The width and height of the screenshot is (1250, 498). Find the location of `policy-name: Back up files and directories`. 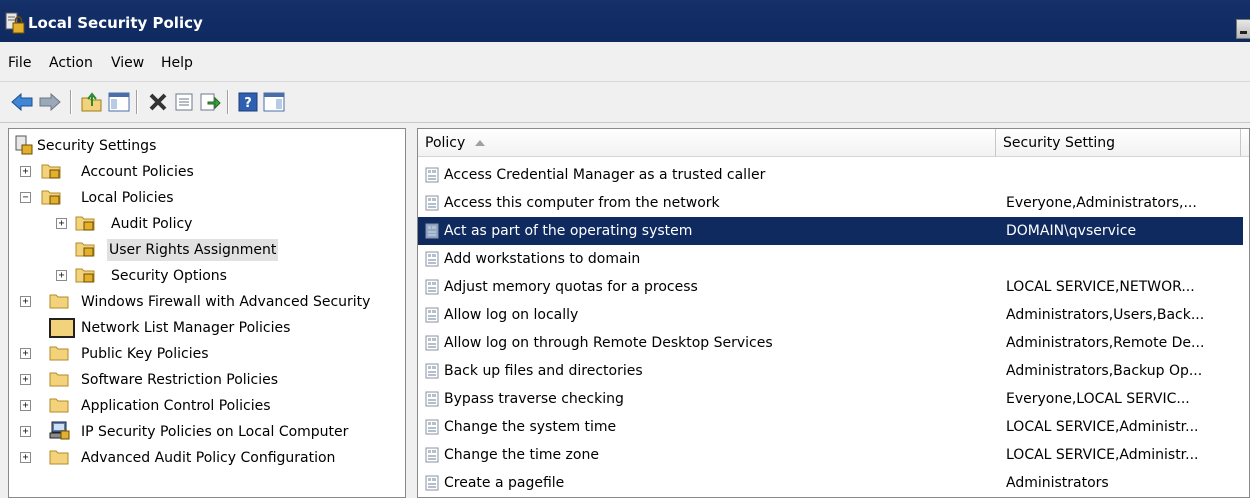

policy-name: Back up files and directories is located at coordinates (543, 371).